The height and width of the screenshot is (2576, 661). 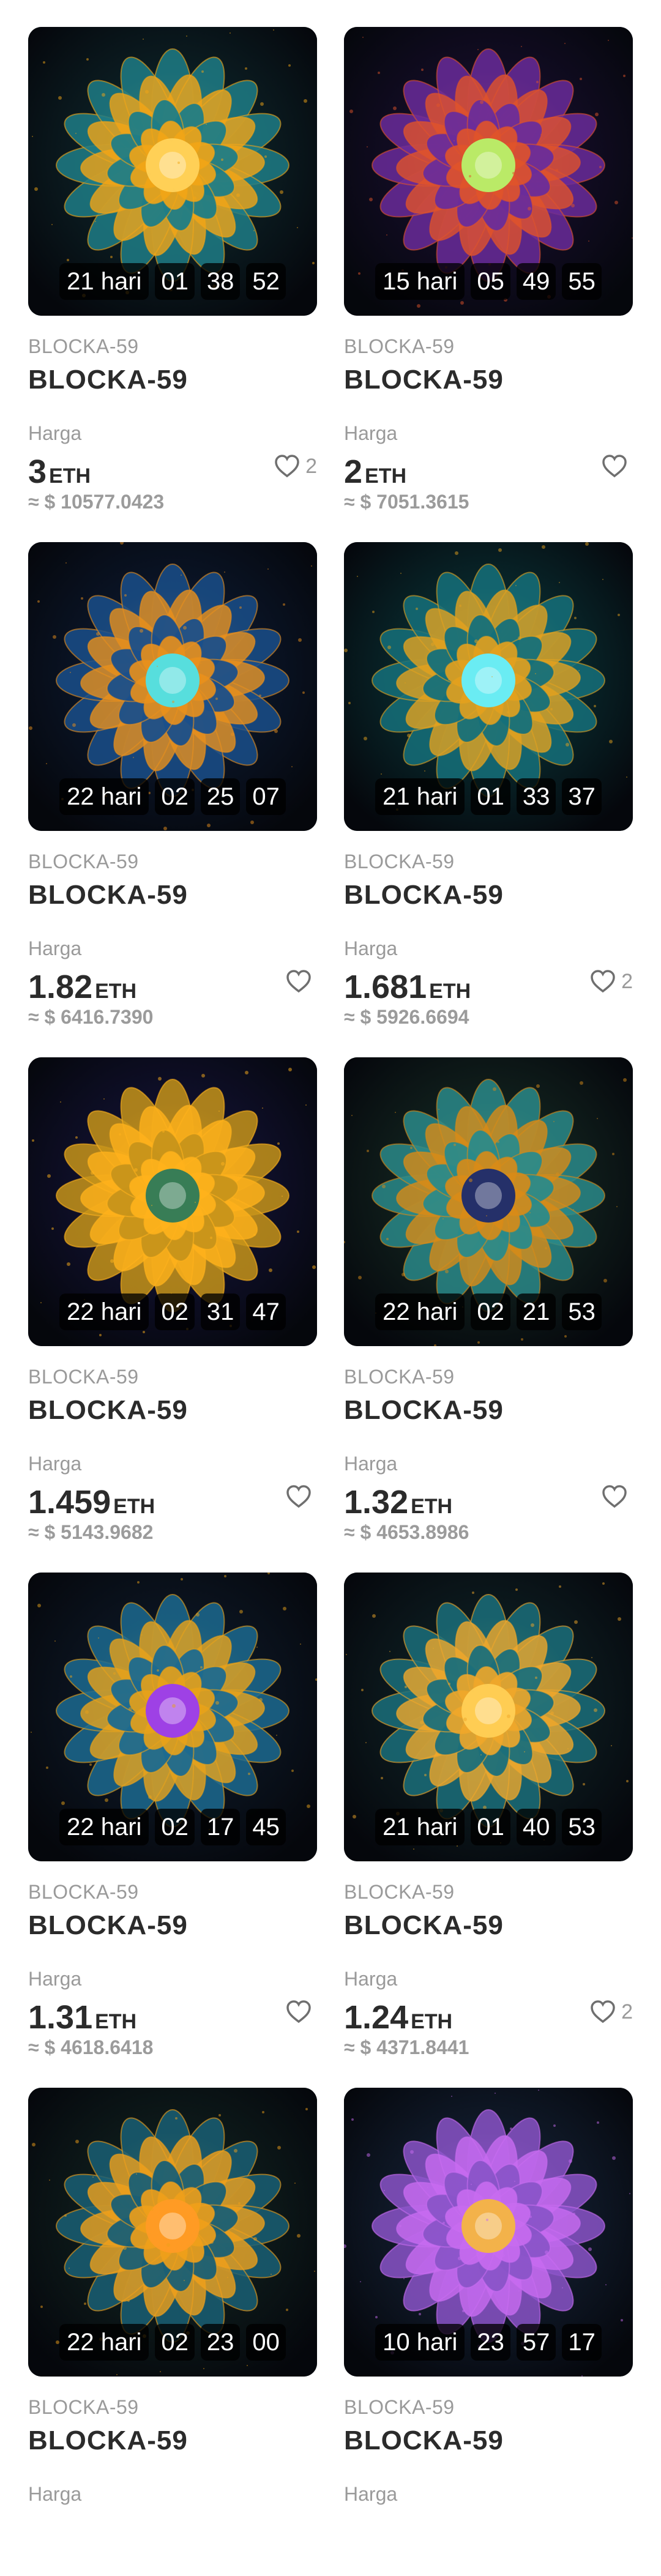 What do you see at coordinates (536, 2342) in the screenshot?
I see `countdown-minutes: 57` at bounding box center [536, 2342].